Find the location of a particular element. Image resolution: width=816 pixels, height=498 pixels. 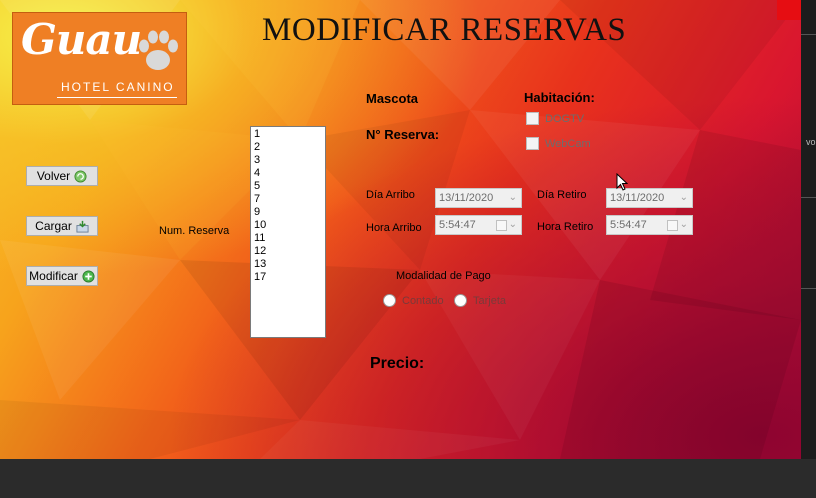

paw-icon is located at coordinates (158, 50).